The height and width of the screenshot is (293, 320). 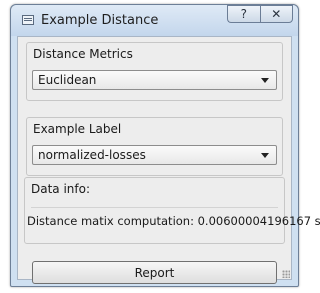 What do you see at coordinates (61, 189) in the screenshot?
I see `data-info-title: Data info:` at bounding box center [61, 189].